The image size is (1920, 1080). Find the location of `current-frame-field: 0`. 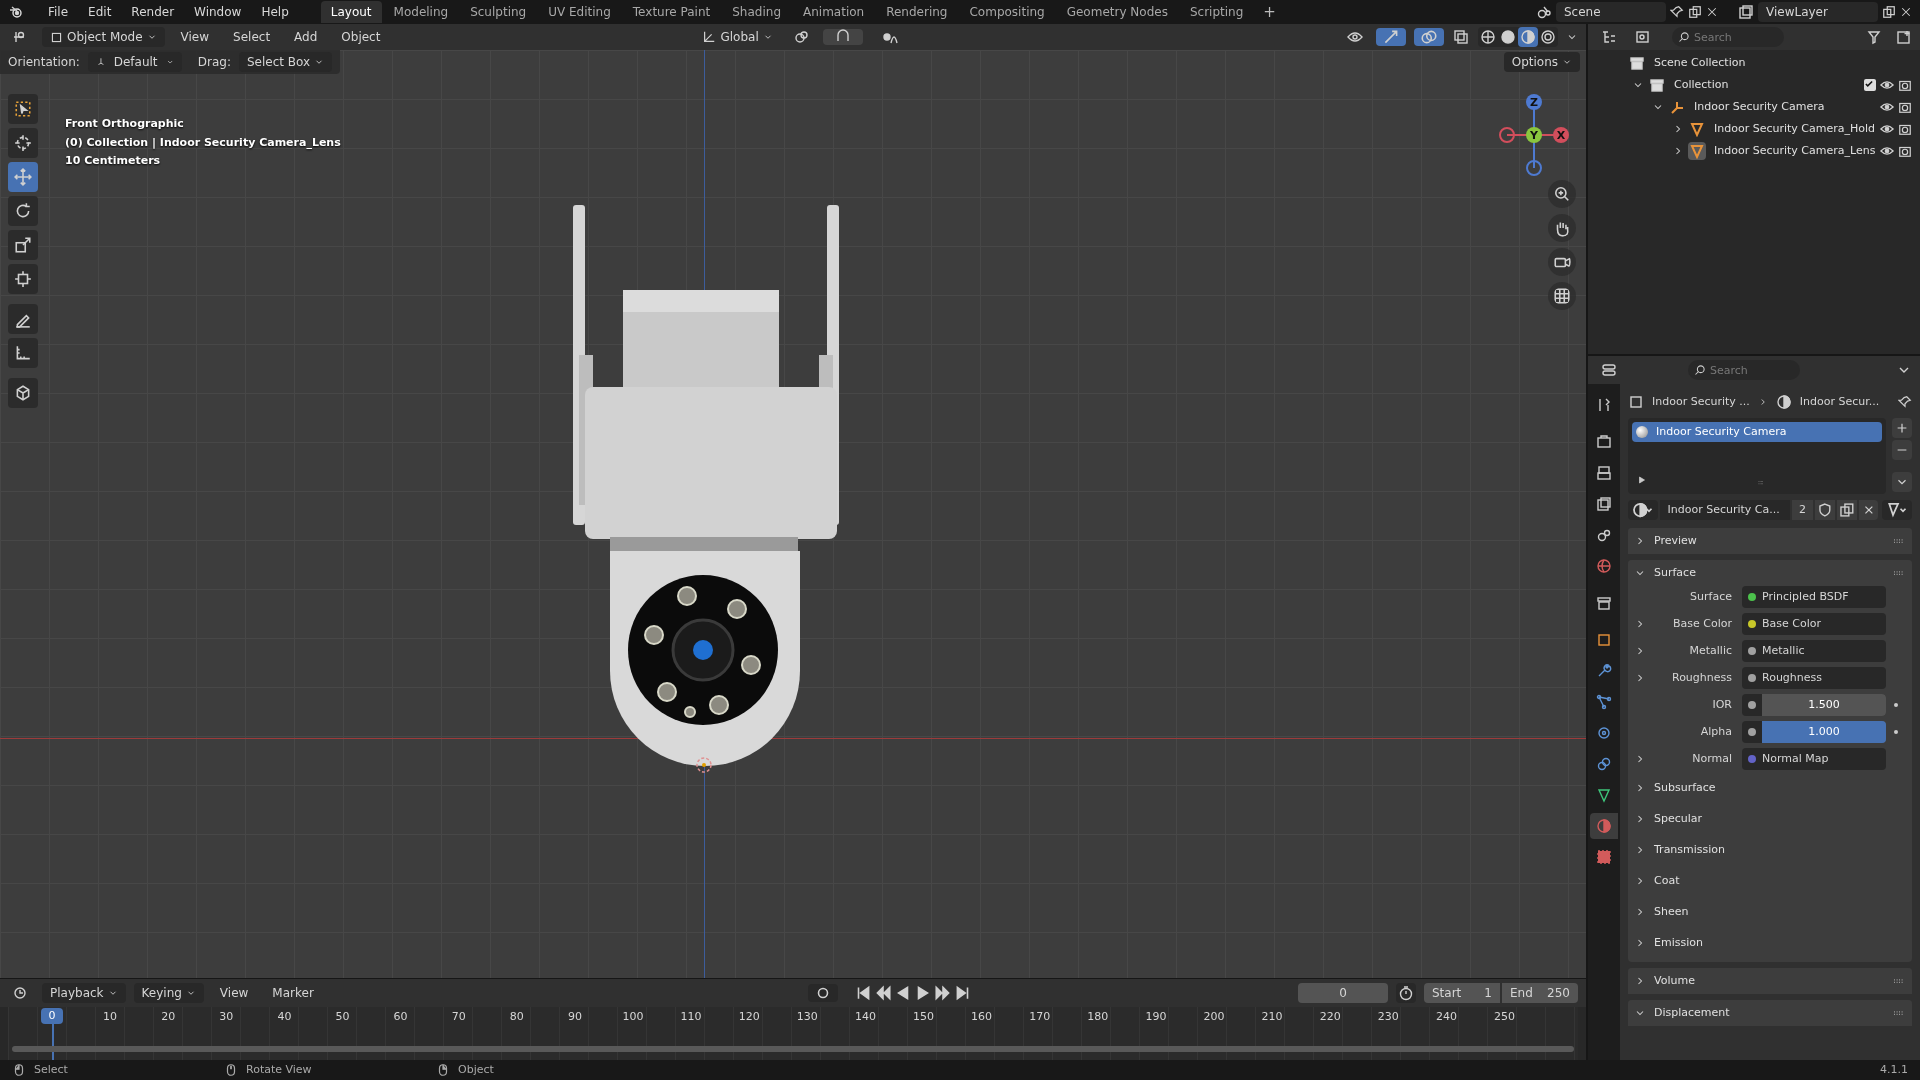

current-frame-field: 0 is located at coordinates (1343, 993).